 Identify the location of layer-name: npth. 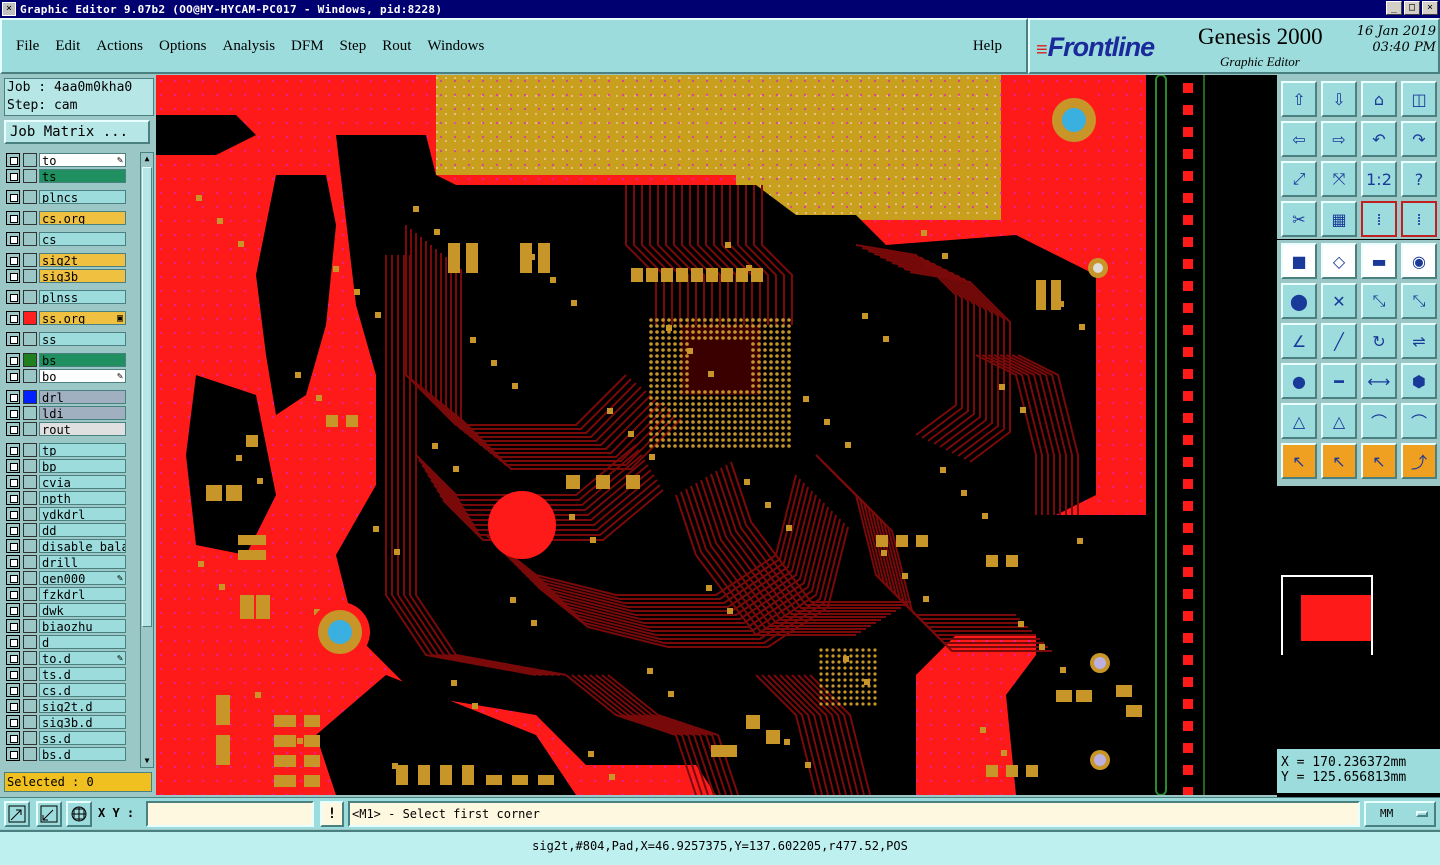
(82, 498).